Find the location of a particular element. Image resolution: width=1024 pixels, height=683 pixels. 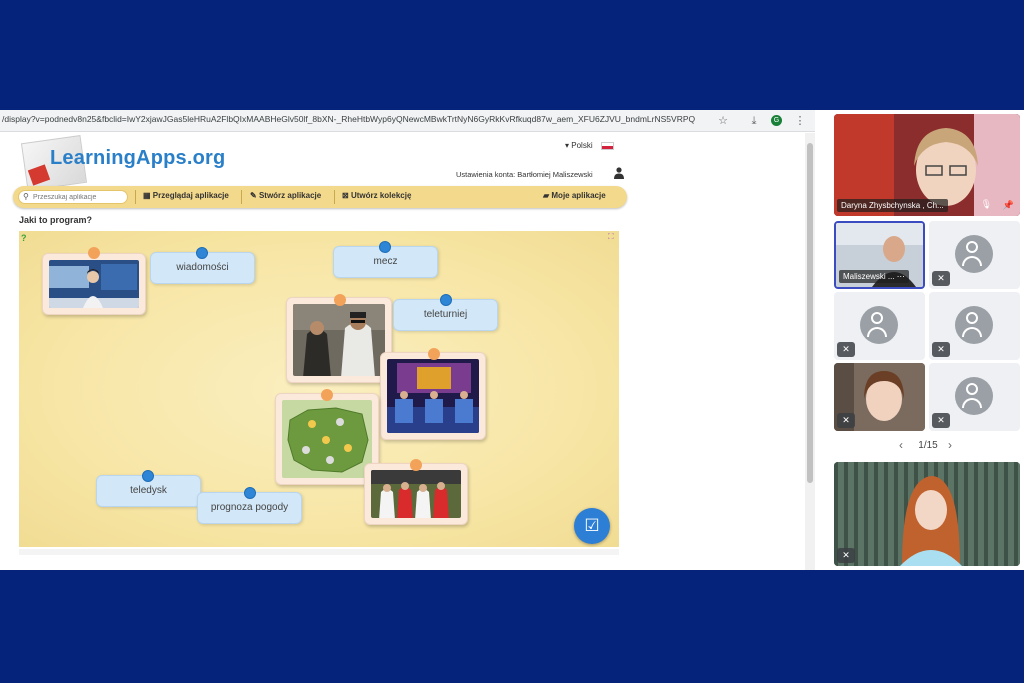

language-label: Polski is located at coordinates (582, 145).